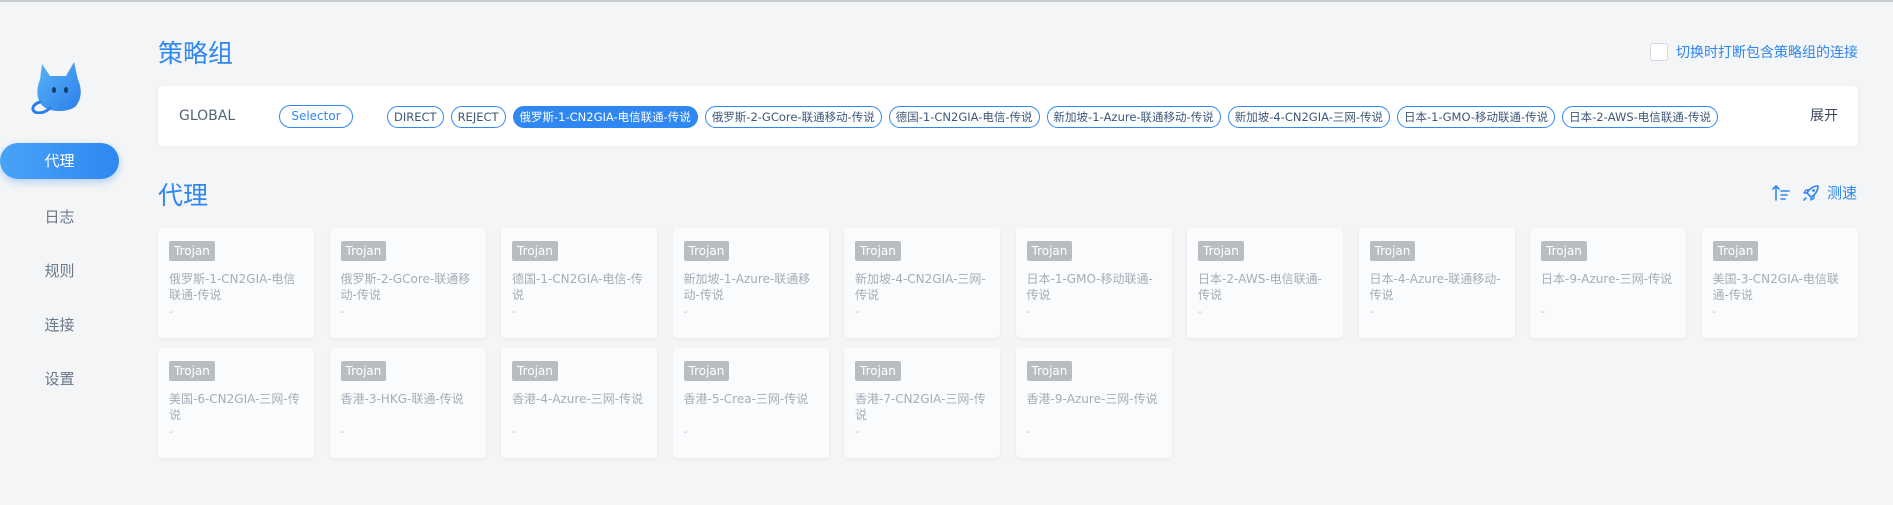 The width and height of the screenshot is (1893, 505). I want to click on sidebar-item-rules: 规则, so click(59, 271).